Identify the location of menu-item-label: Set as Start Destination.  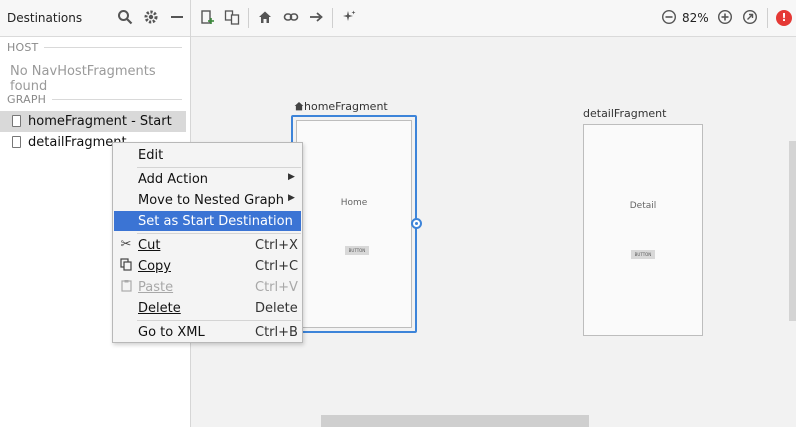
(215, 221).